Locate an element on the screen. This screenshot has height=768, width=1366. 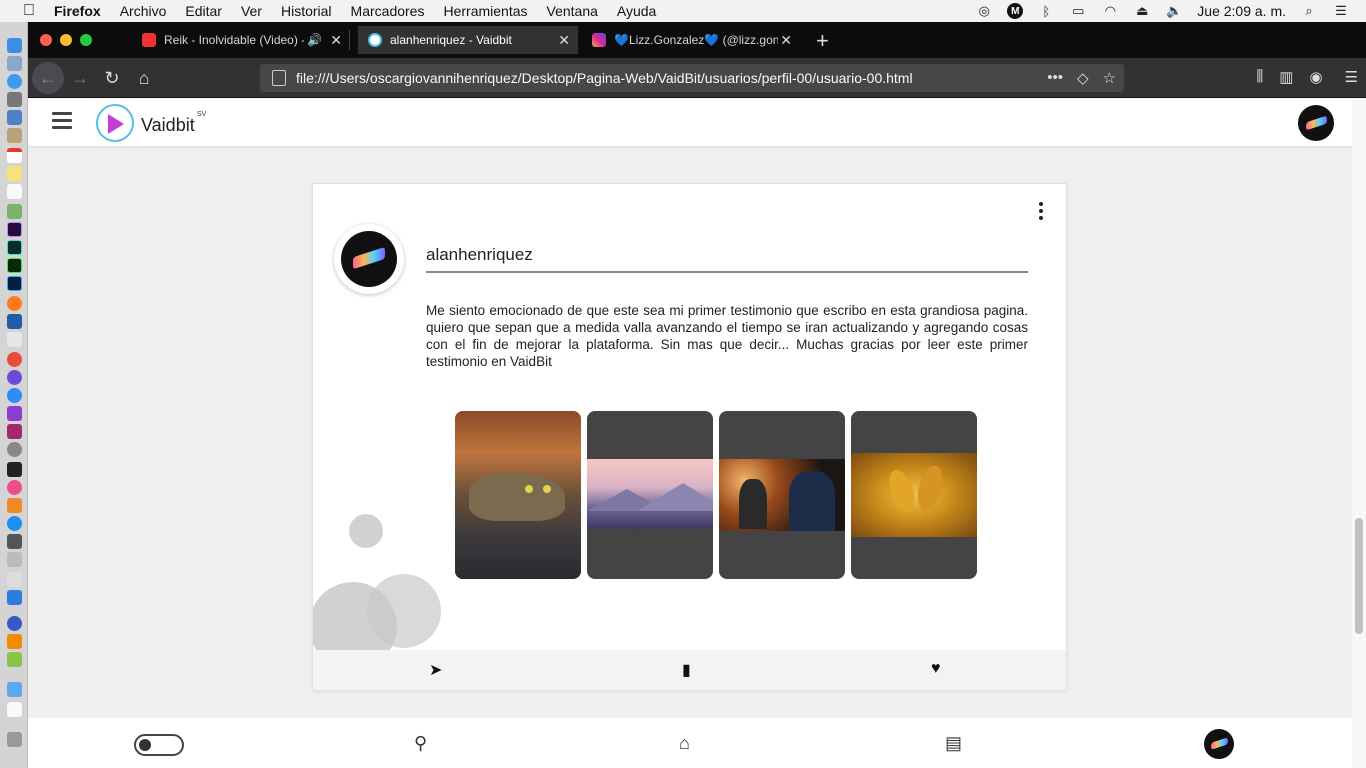
page-actions-icon: ••• is located at coordinates (1055, 78).